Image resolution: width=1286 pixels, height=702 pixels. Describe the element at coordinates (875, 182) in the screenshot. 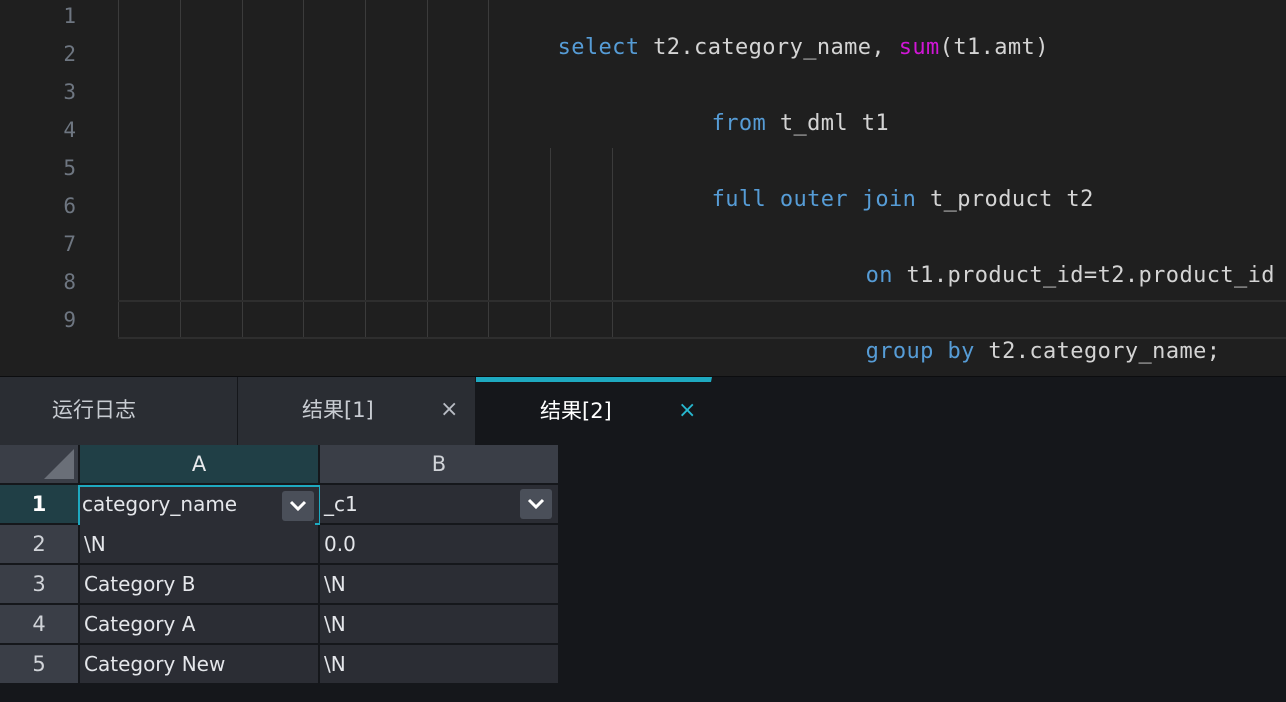

I see `code-line-5: full outer join t_product t2` at that location.